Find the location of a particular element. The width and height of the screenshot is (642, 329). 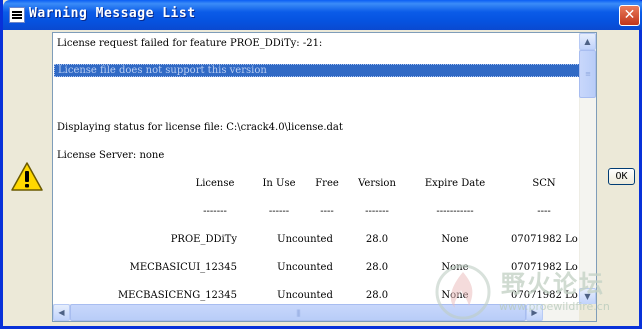

license-name: MECBASICUI_12345 is located at coordinates (183, 267).